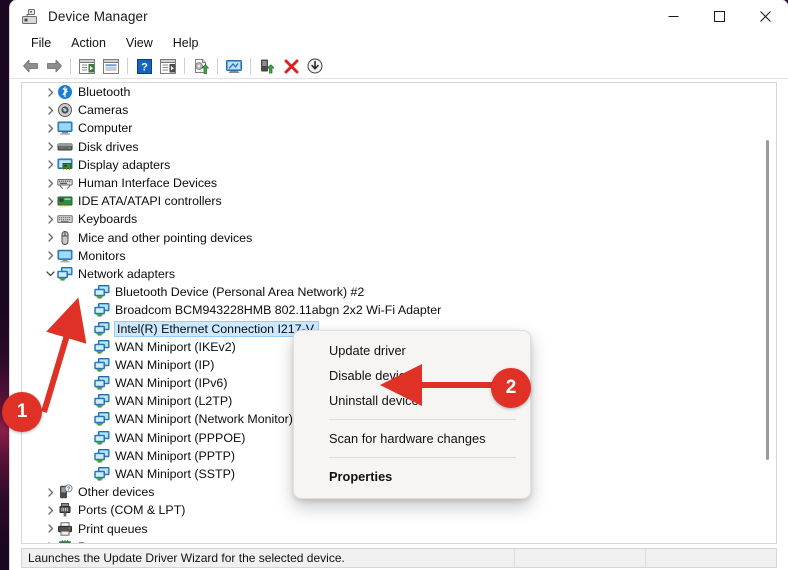 Image resolution: width=788 pixels, height=570 pixels. I want to click on mouse-icon, so click(65, 238).